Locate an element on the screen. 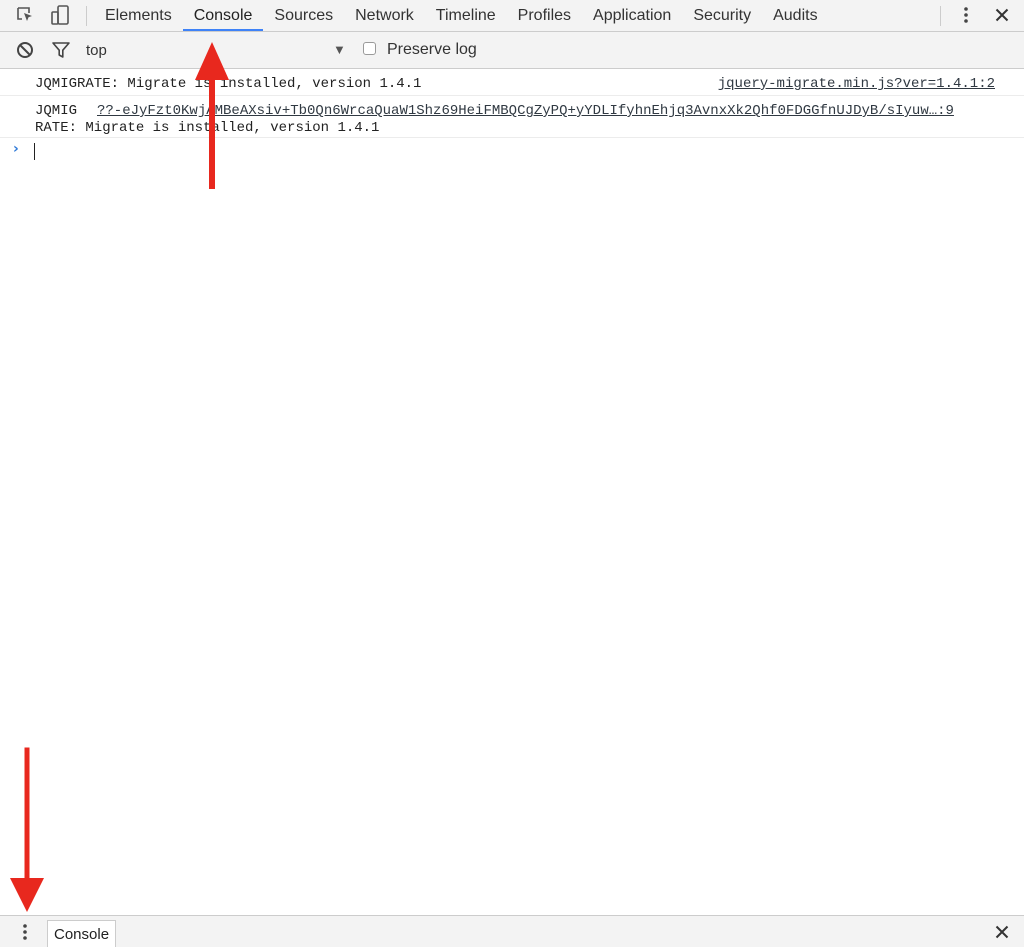  filter-icon is located at coordinates (61, 50).